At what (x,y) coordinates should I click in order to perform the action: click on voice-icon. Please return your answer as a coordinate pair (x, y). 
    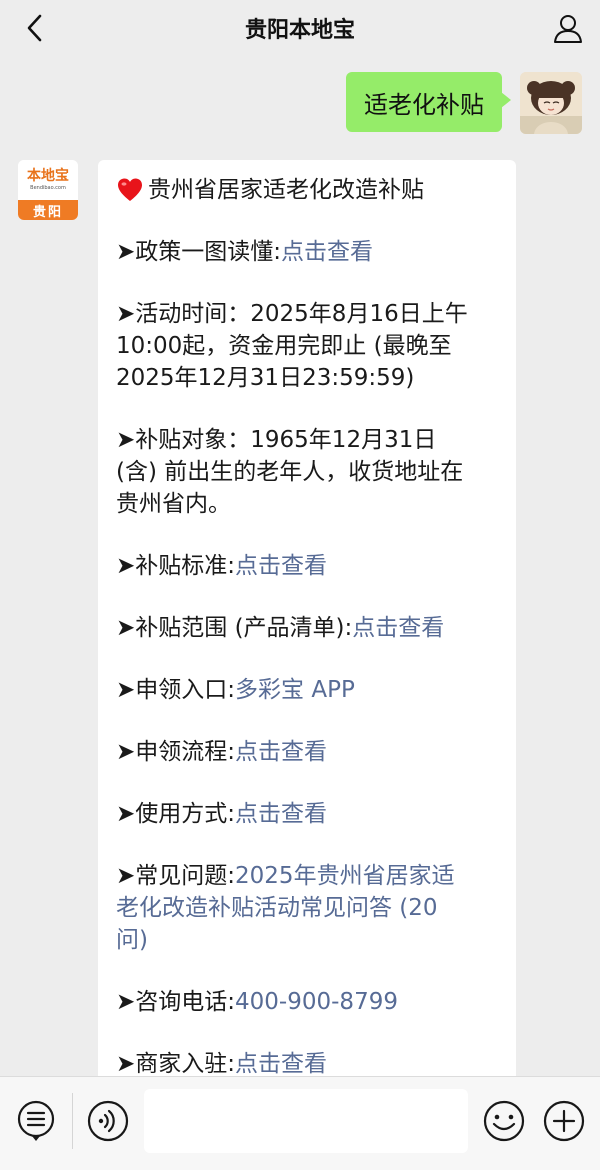
    Looking at the image, I should click on (108, 1121).